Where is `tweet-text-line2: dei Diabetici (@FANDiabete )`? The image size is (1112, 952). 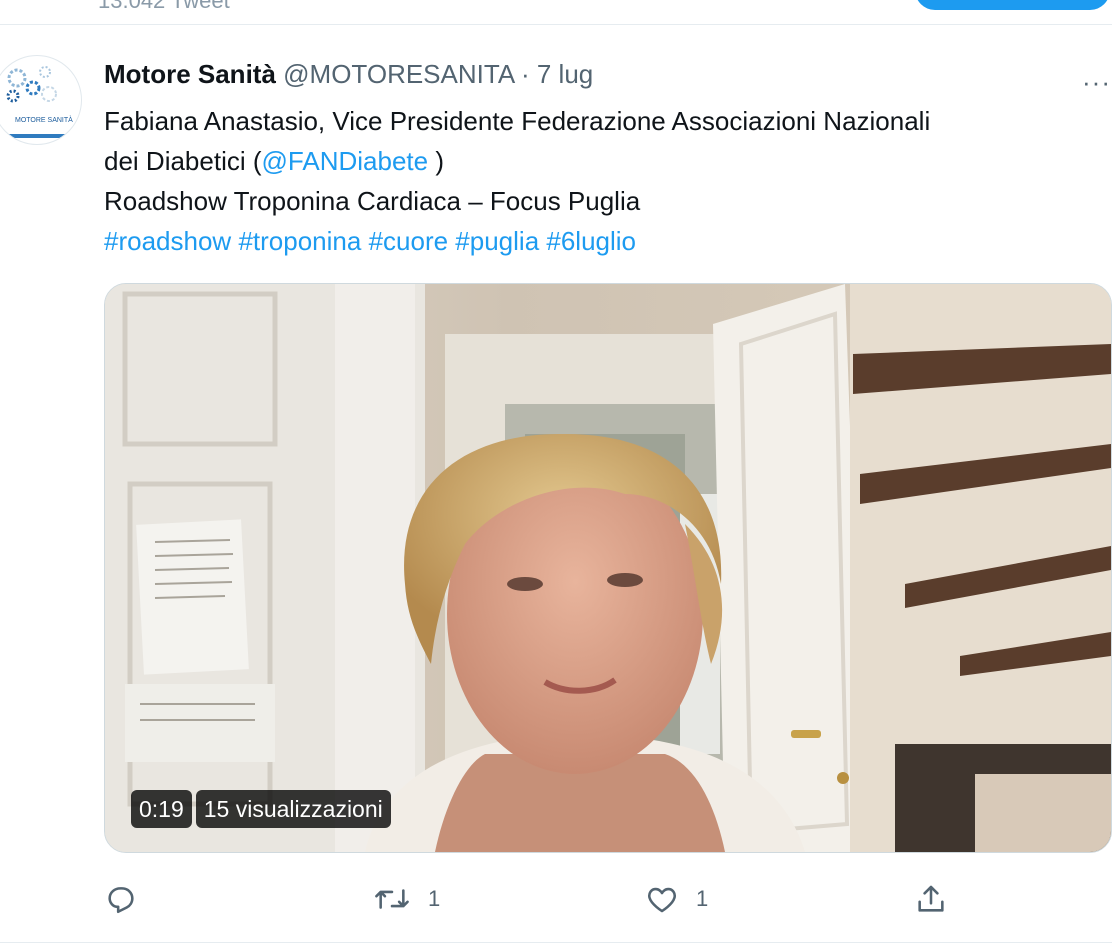
tweet-text-line2: dei Diabetici (@FANDiabete ) is located at coordinates (274, 161).